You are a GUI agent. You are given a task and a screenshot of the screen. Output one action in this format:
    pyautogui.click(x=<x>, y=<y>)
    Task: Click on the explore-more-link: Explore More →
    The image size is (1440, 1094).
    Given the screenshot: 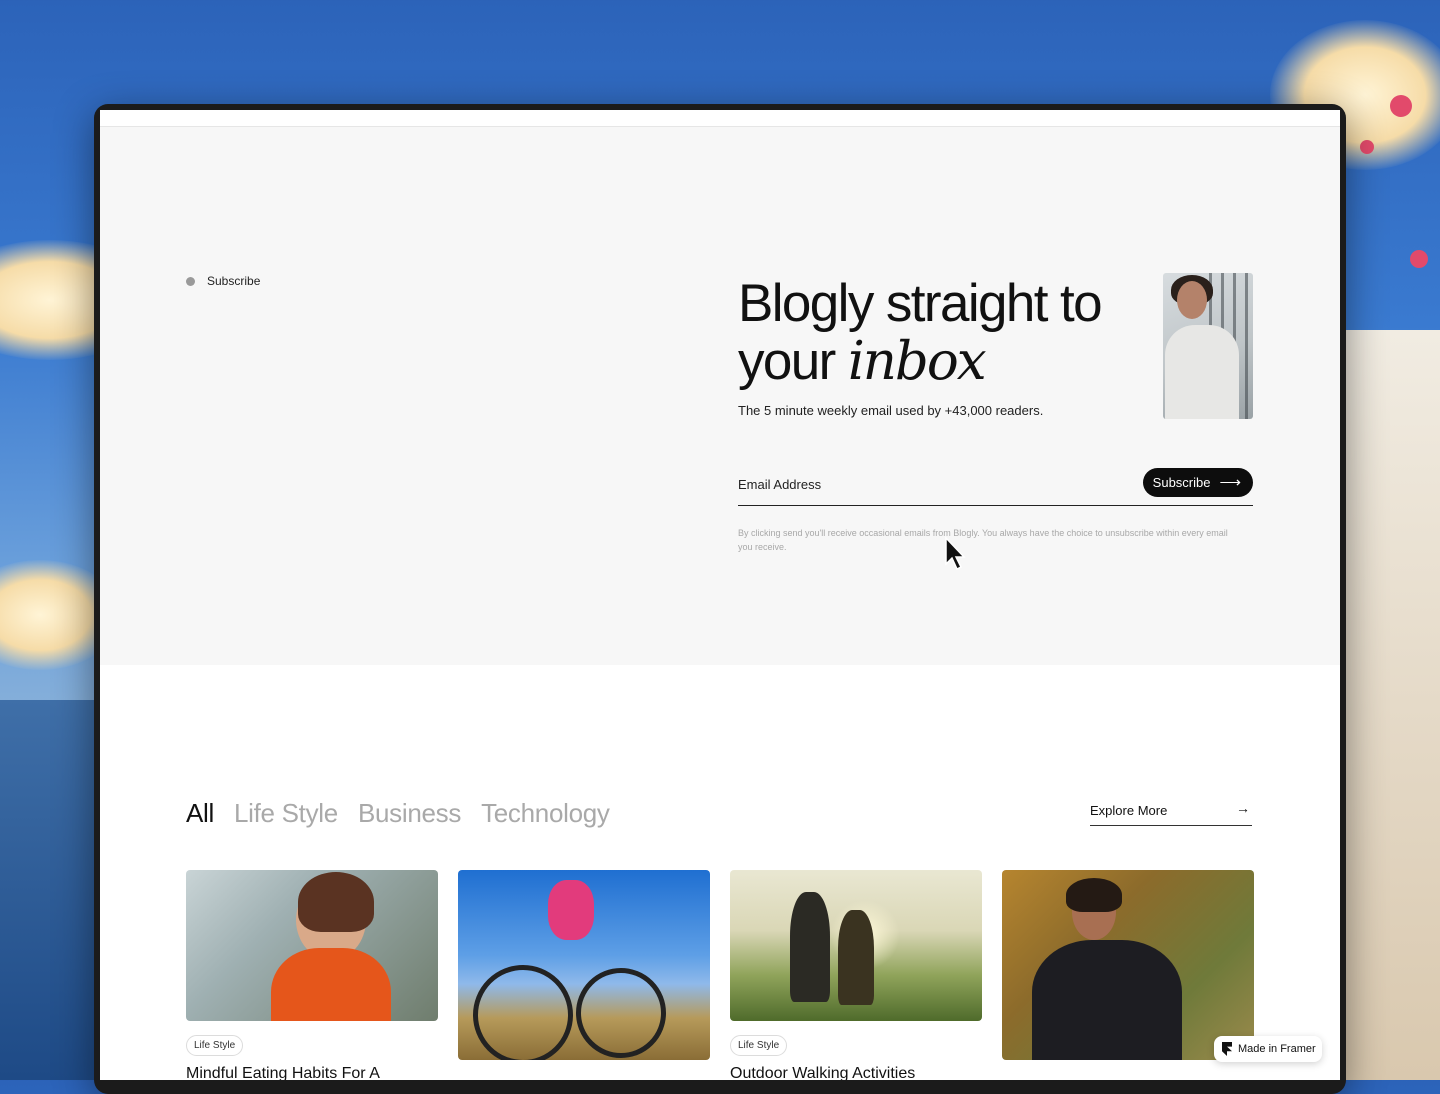 What is the action you would take?
    pyautogui.click(x=1171, y=813)
    